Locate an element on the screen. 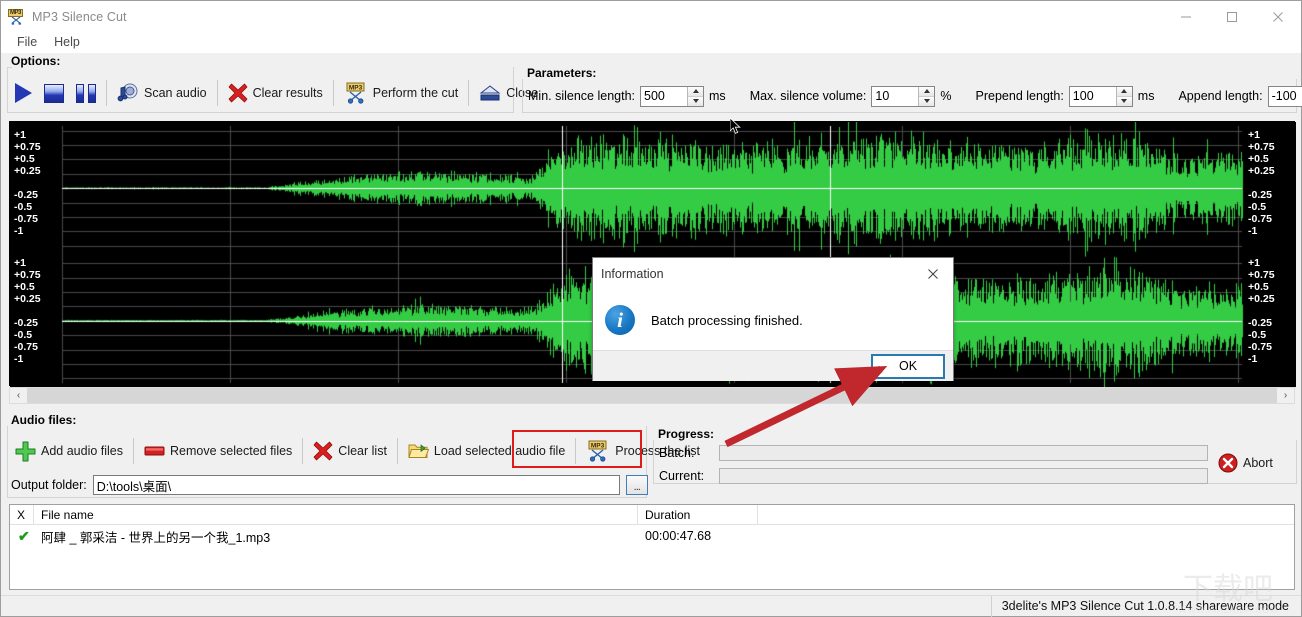  prepend-length-stepper is located at coordinates (1100, 96).